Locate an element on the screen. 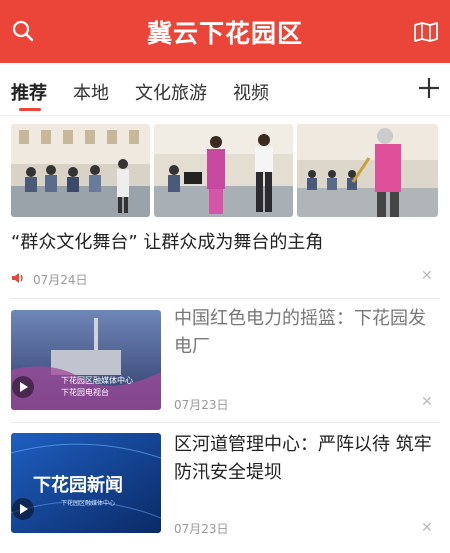 The image size is (450, 553). news-thumbnail: 下花园新闻 下花园区融媒体中心 is located at coordinates (86, 483).